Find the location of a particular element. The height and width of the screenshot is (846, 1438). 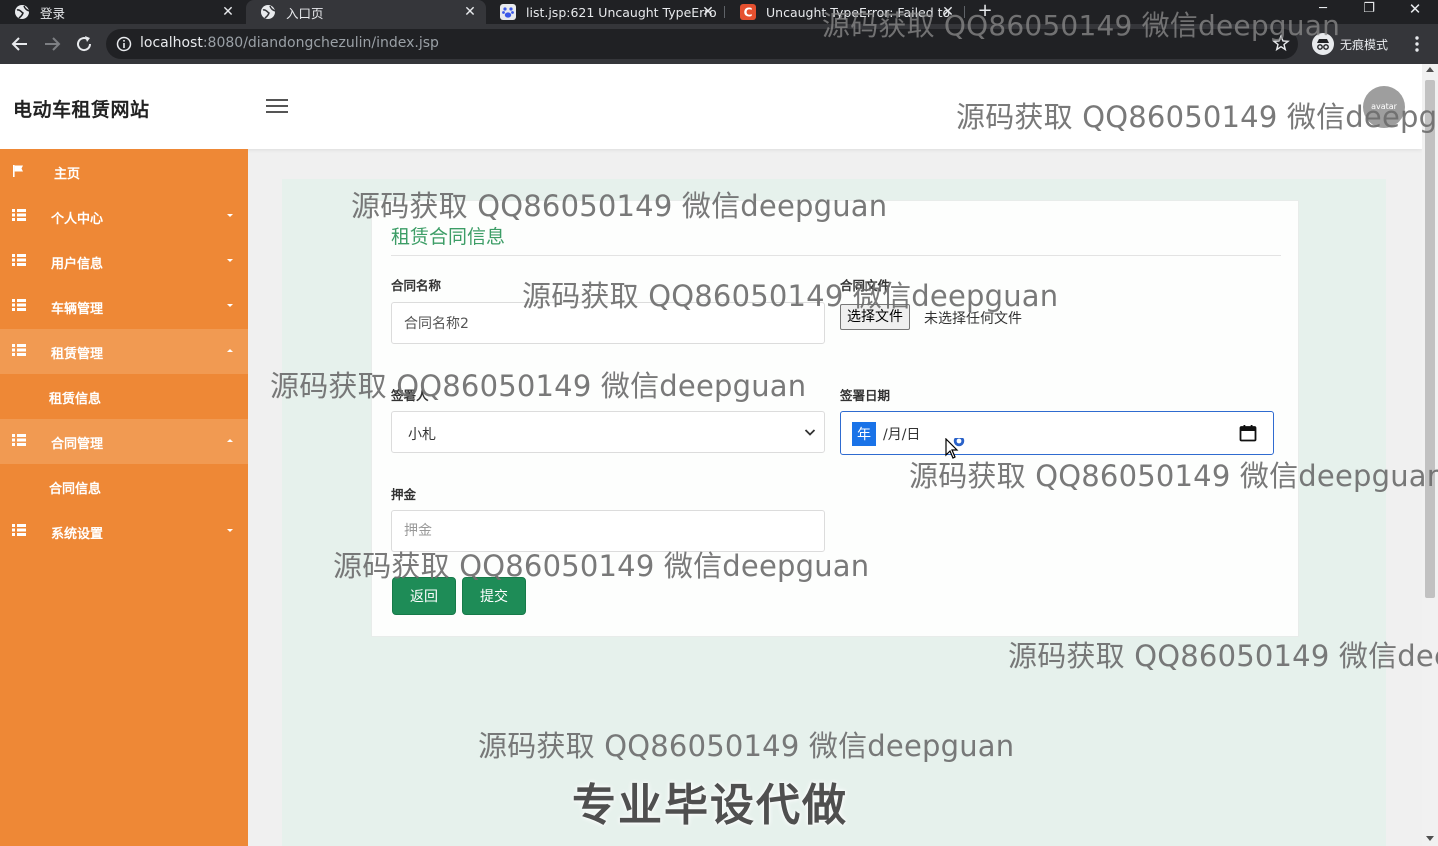

browser-tab-login: 登录 ✕ is located at coordinates (122, 12).